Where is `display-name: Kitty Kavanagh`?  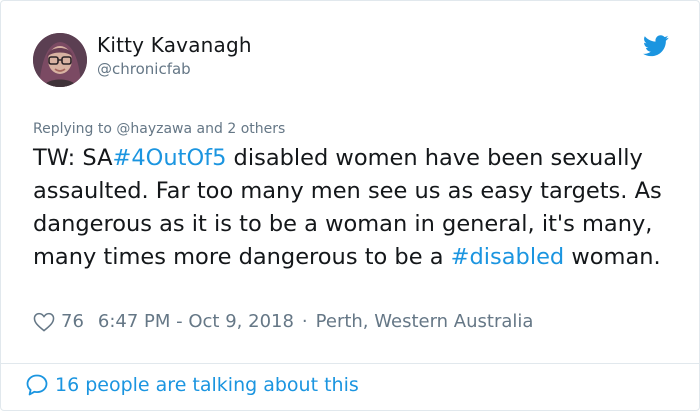
display-name: Kitty Kavanagh is located at coordinates (174, 45).